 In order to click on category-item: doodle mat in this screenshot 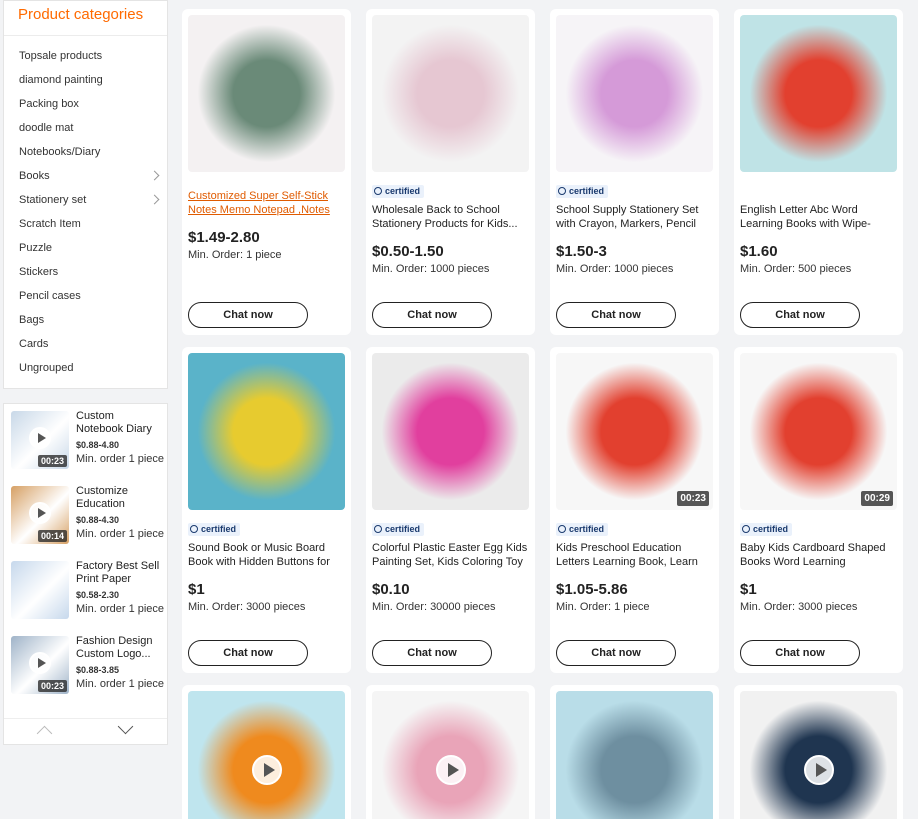, I will do `click(85, 128)`.